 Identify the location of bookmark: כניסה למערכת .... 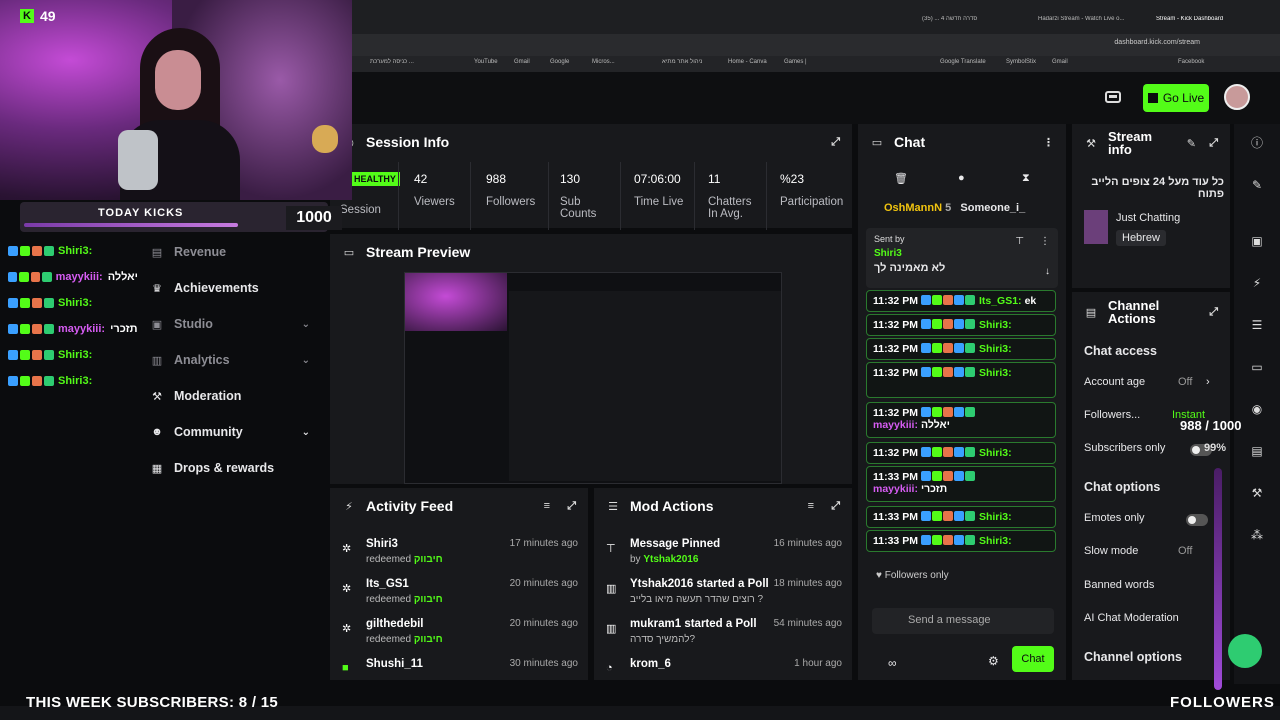
(392, 62).